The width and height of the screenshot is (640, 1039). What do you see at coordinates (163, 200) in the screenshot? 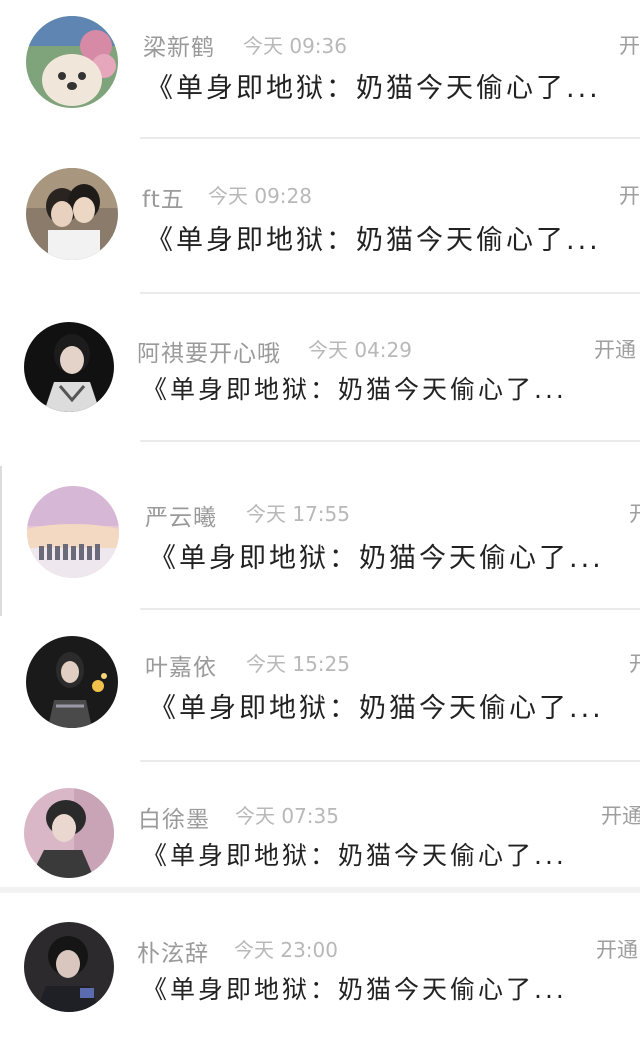
I see `sender-name: ft五` at bounding box center [163, 200].